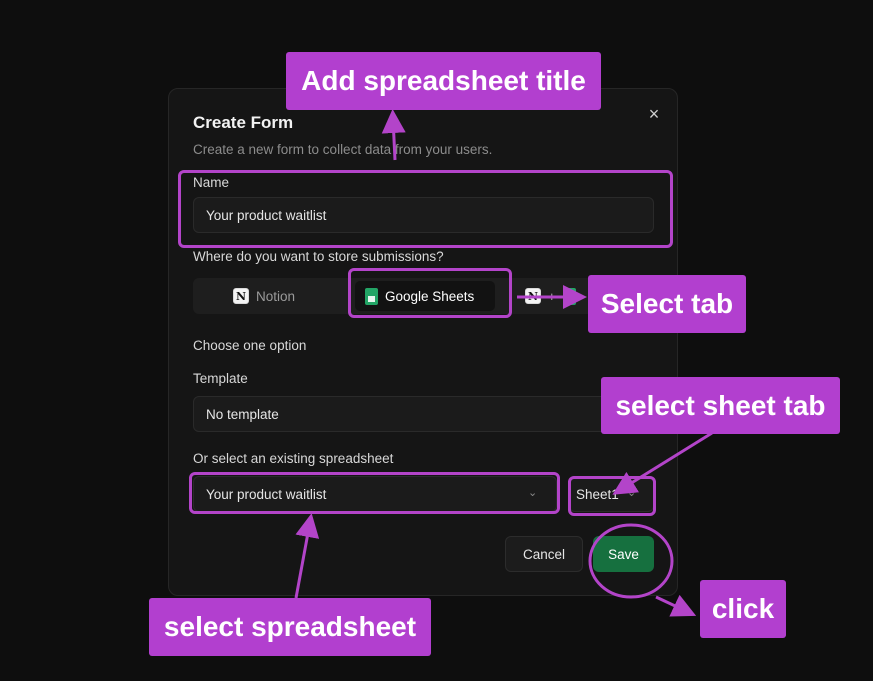 The width and height of the screenshot is (873, 681). Describe the element at coordinates (374, 493) in the screenshot. I see `annotation-spreadsheet-highlight` at that location.